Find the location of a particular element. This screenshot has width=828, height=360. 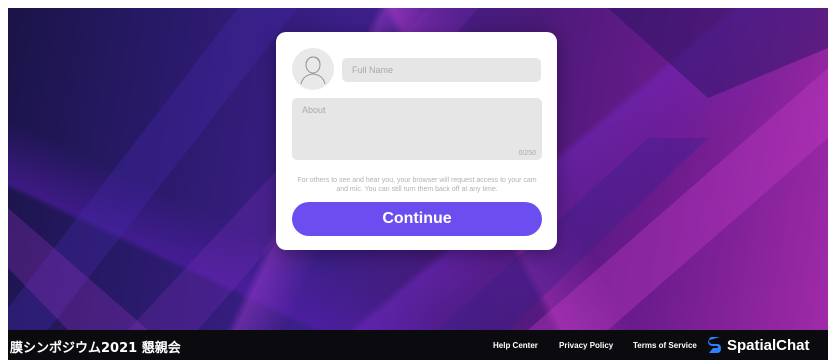

spatialchat-logo-icon is located at coordinates (714, 345).